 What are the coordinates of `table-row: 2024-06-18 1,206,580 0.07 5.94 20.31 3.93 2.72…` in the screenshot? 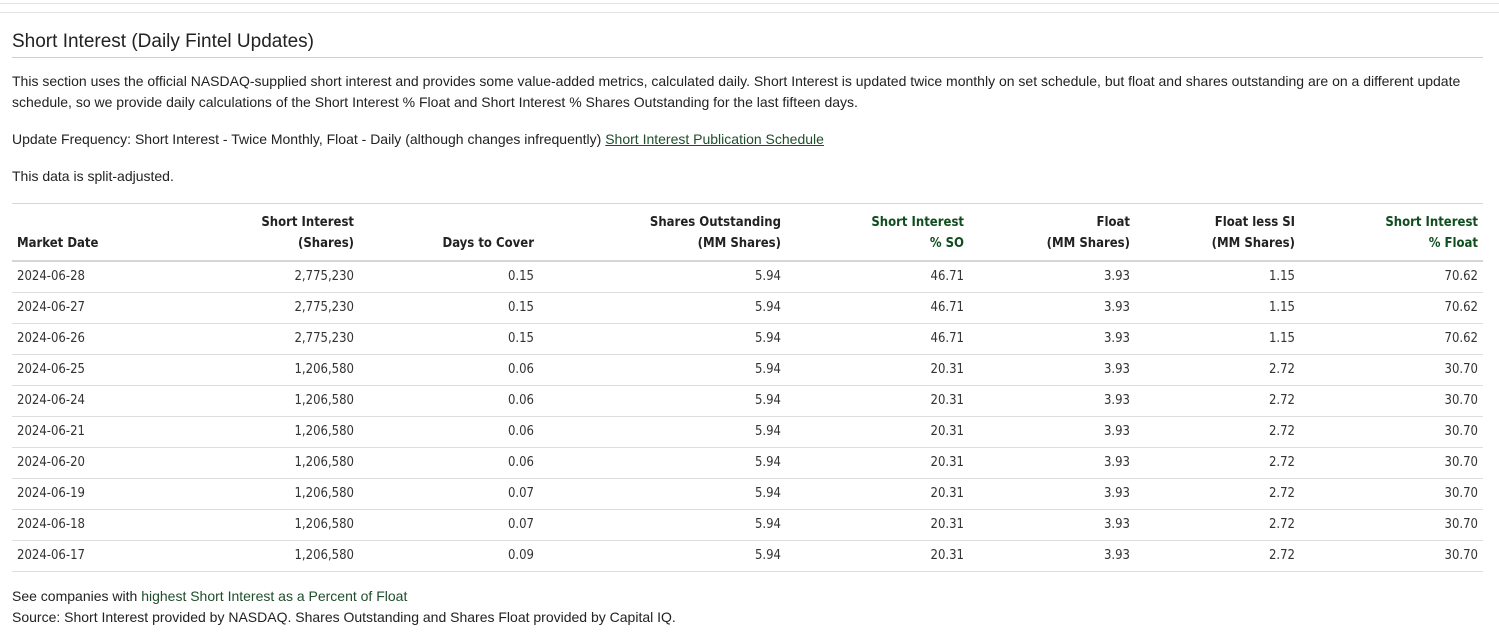 It's located at (747, 525).